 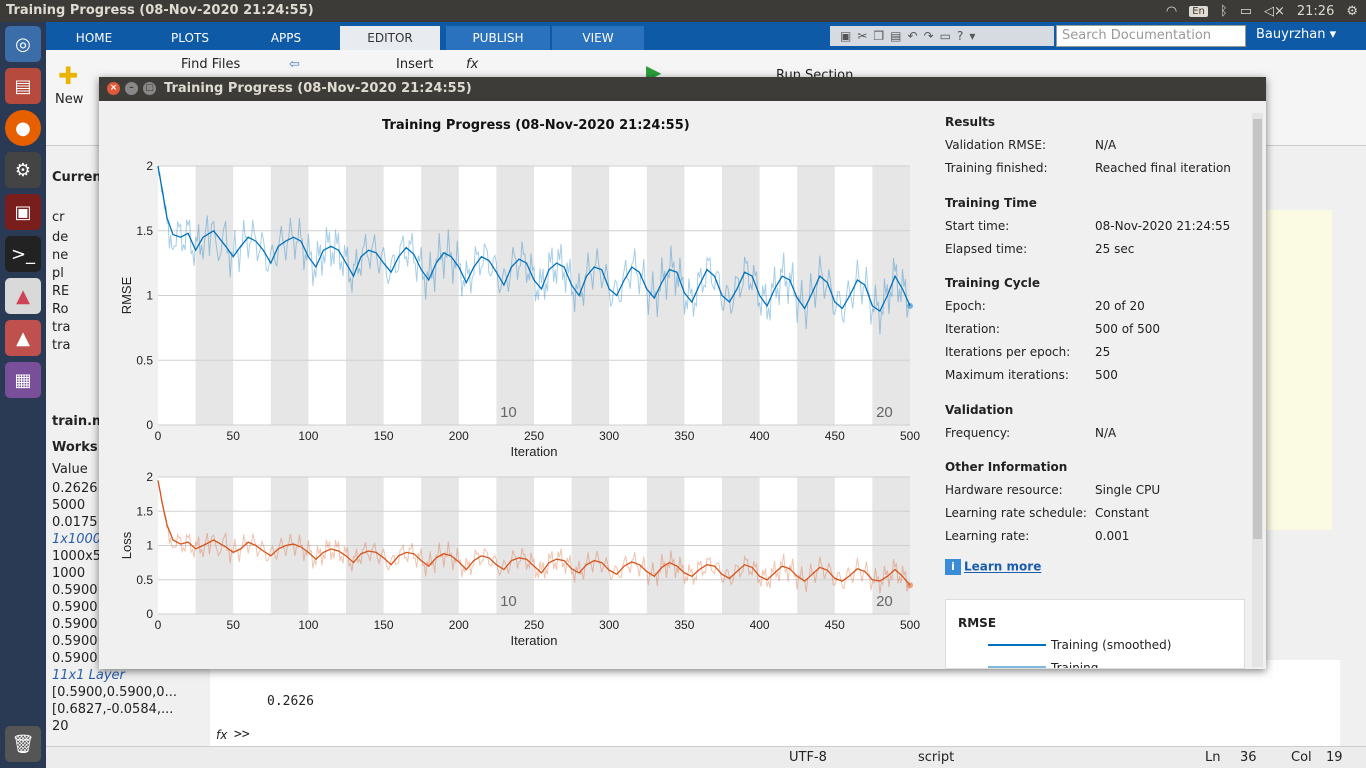 I want to click on quick-access-toolbar: ▣ ✂ ❐ ▤ ↶ ↷ ▭ ? ▾, so click(x=942, y=36).